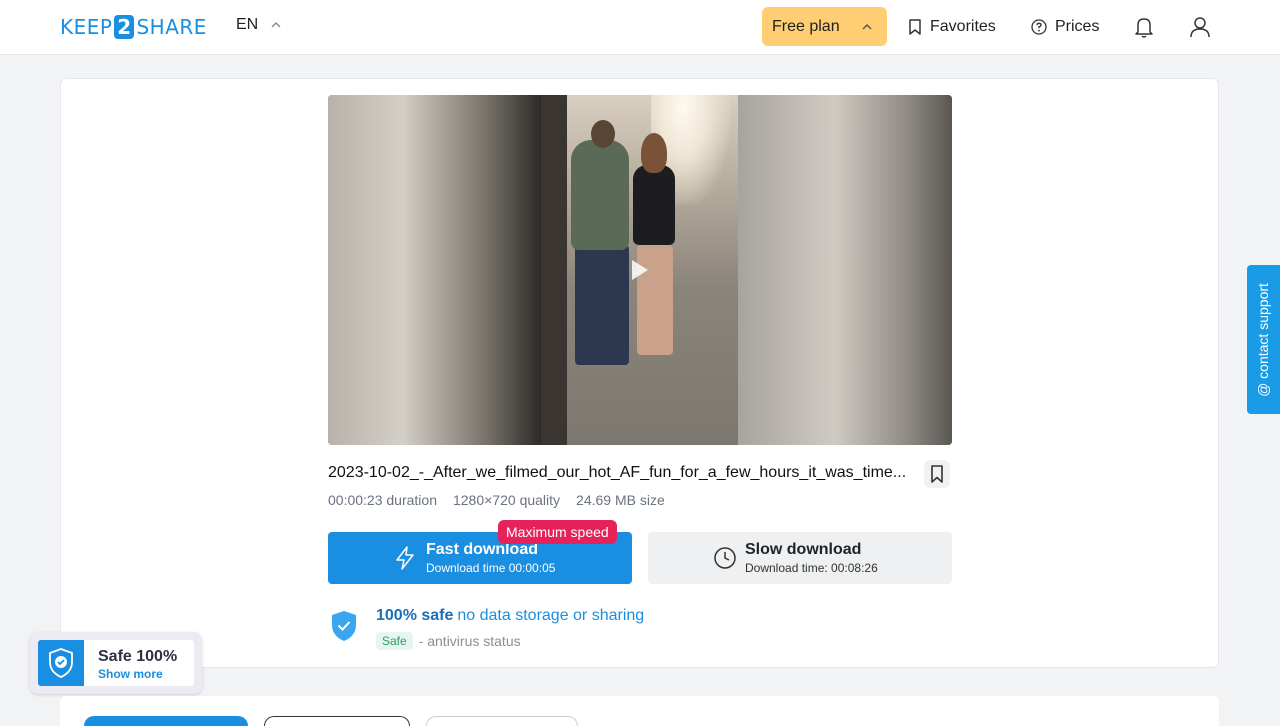 This screenshot has height=726, width=1280. Describe the element at coordinates (124, 27) in the screenshot. I see `logo-number: 2` at that location.